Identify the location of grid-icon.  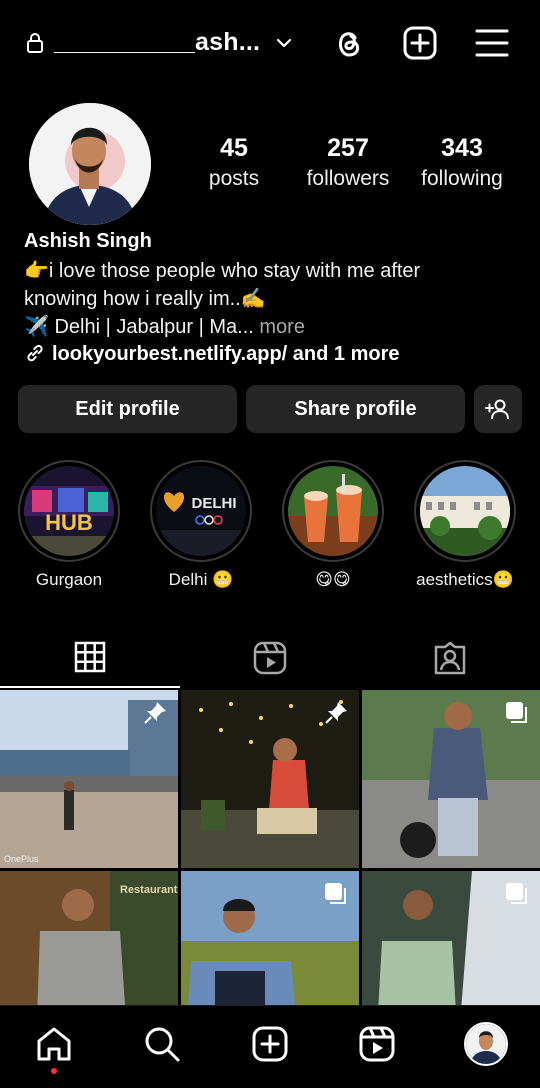
(90, 657).